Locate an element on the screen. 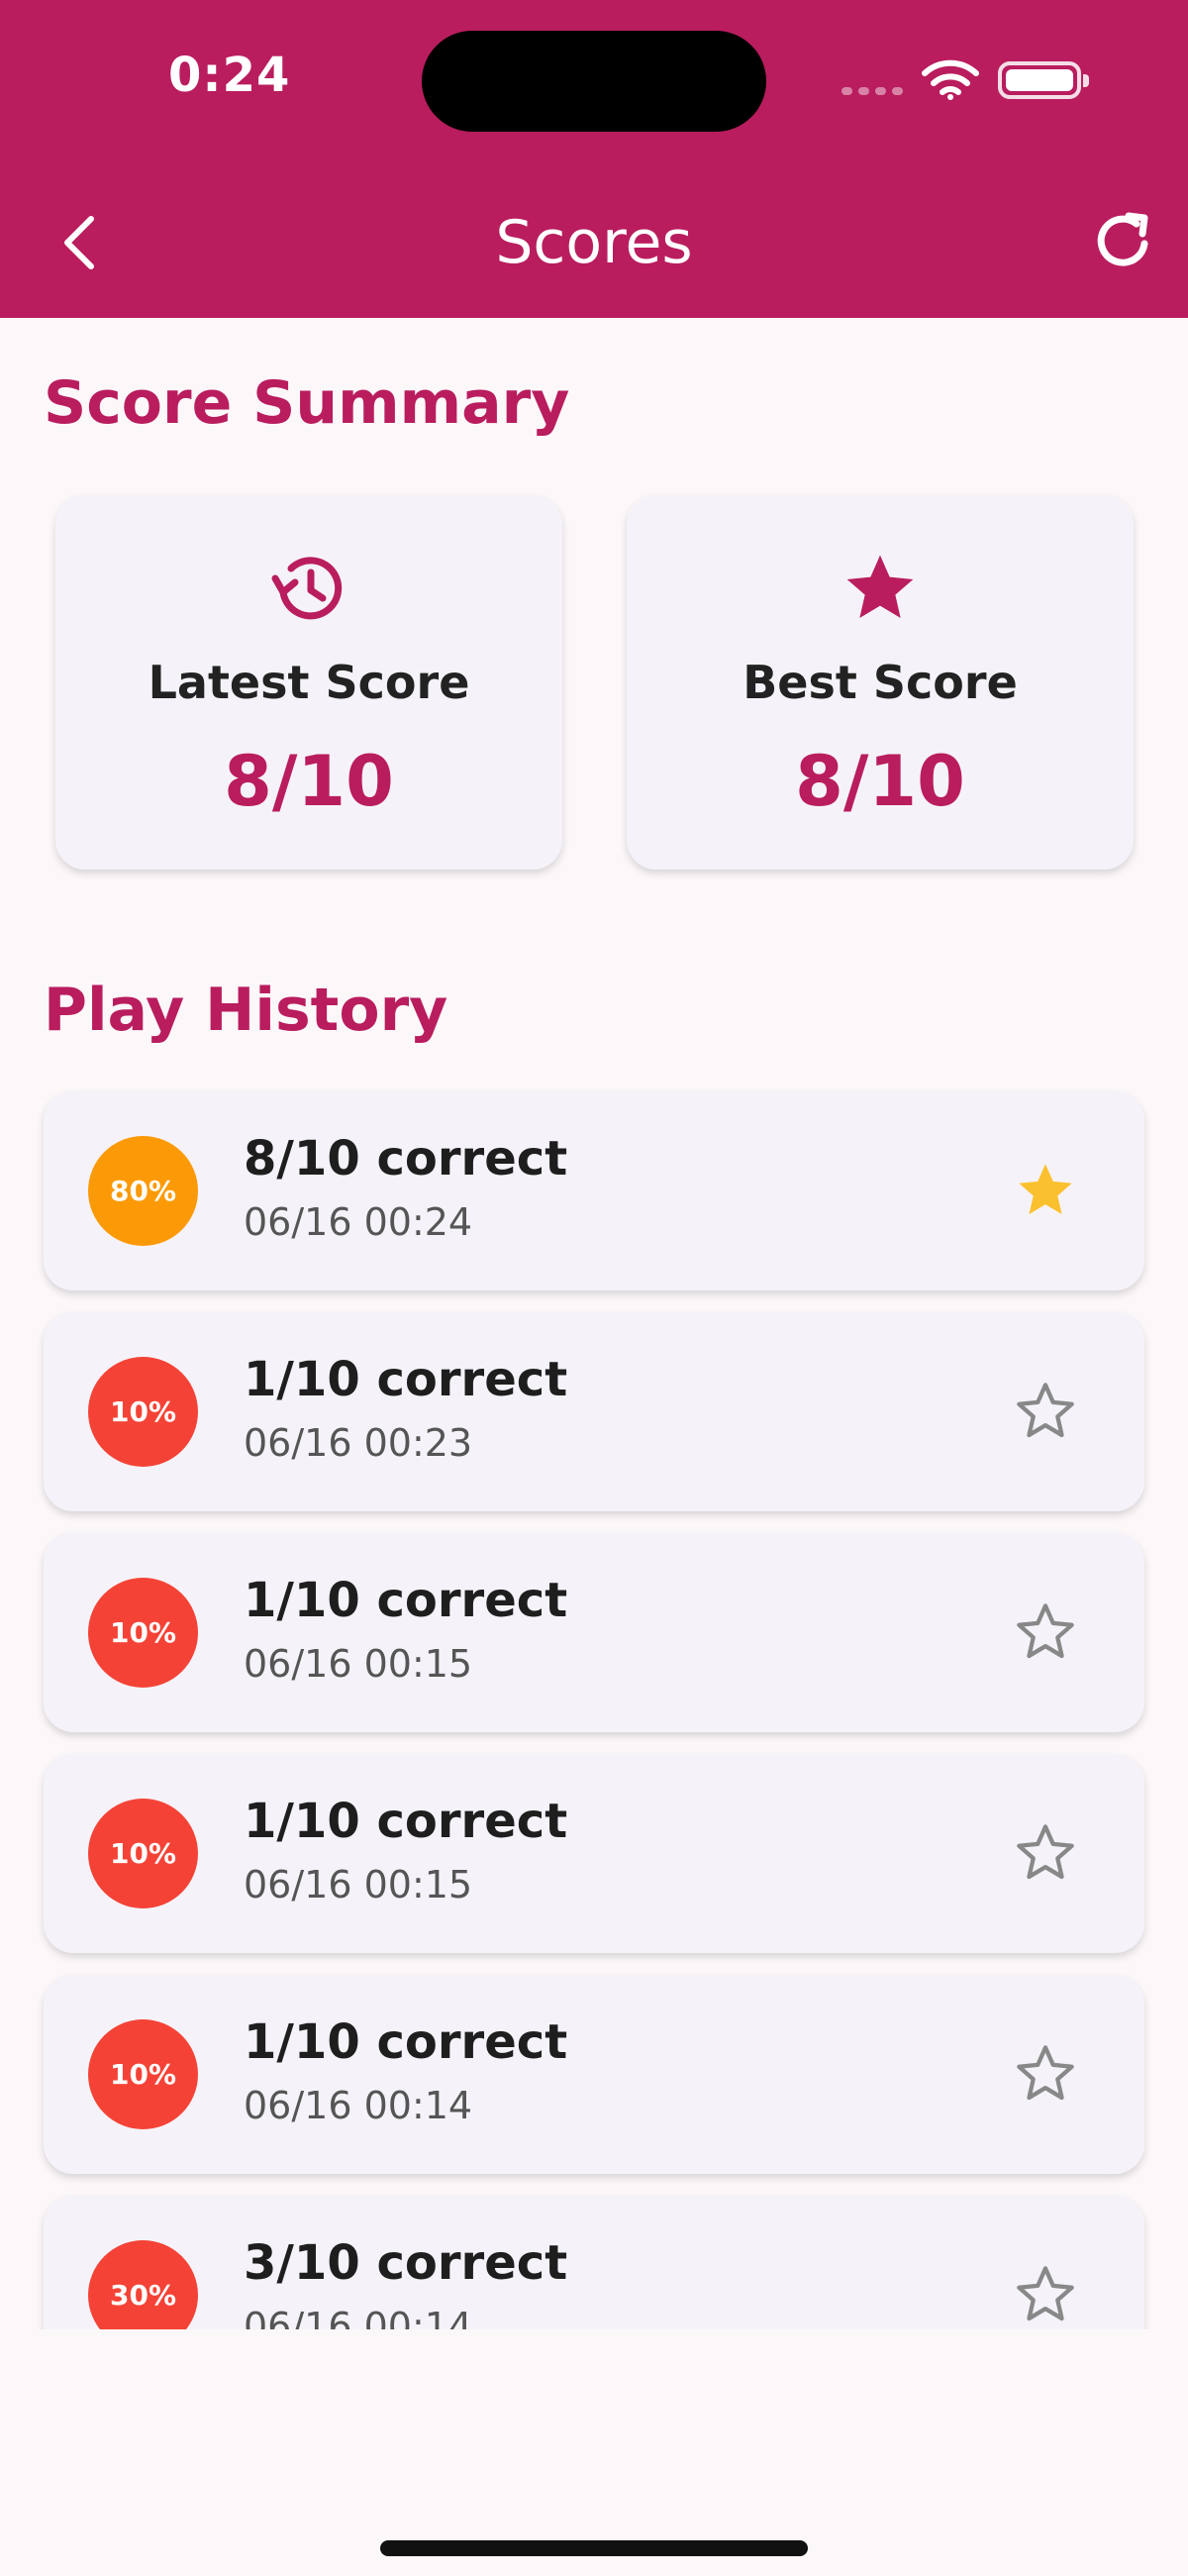 The height and width of the screenshot is (2576, 1188). latest-score-value: 8/10 is located at coordinates (309, 781).